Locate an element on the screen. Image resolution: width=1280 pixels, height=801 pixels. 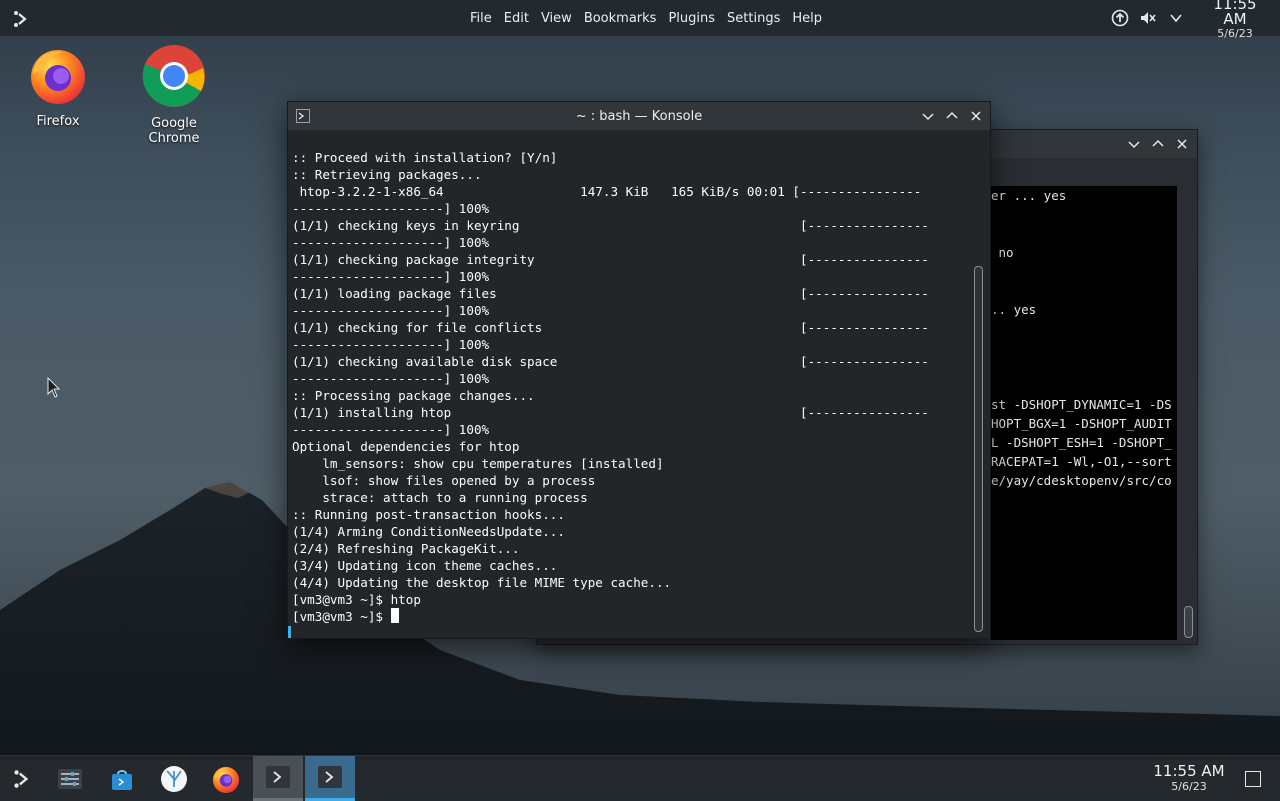
taskbar-clock-date: 5/6/23 is located at coordinates (1189, 786).